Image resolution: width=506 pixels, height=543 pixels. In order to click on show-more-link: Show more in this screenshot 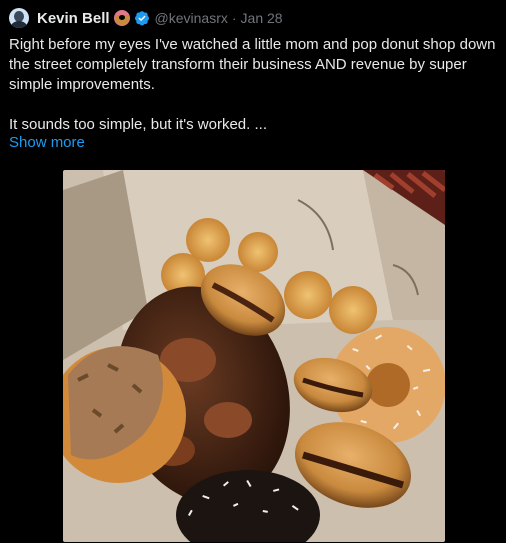, I will do `click(47, 142)`.